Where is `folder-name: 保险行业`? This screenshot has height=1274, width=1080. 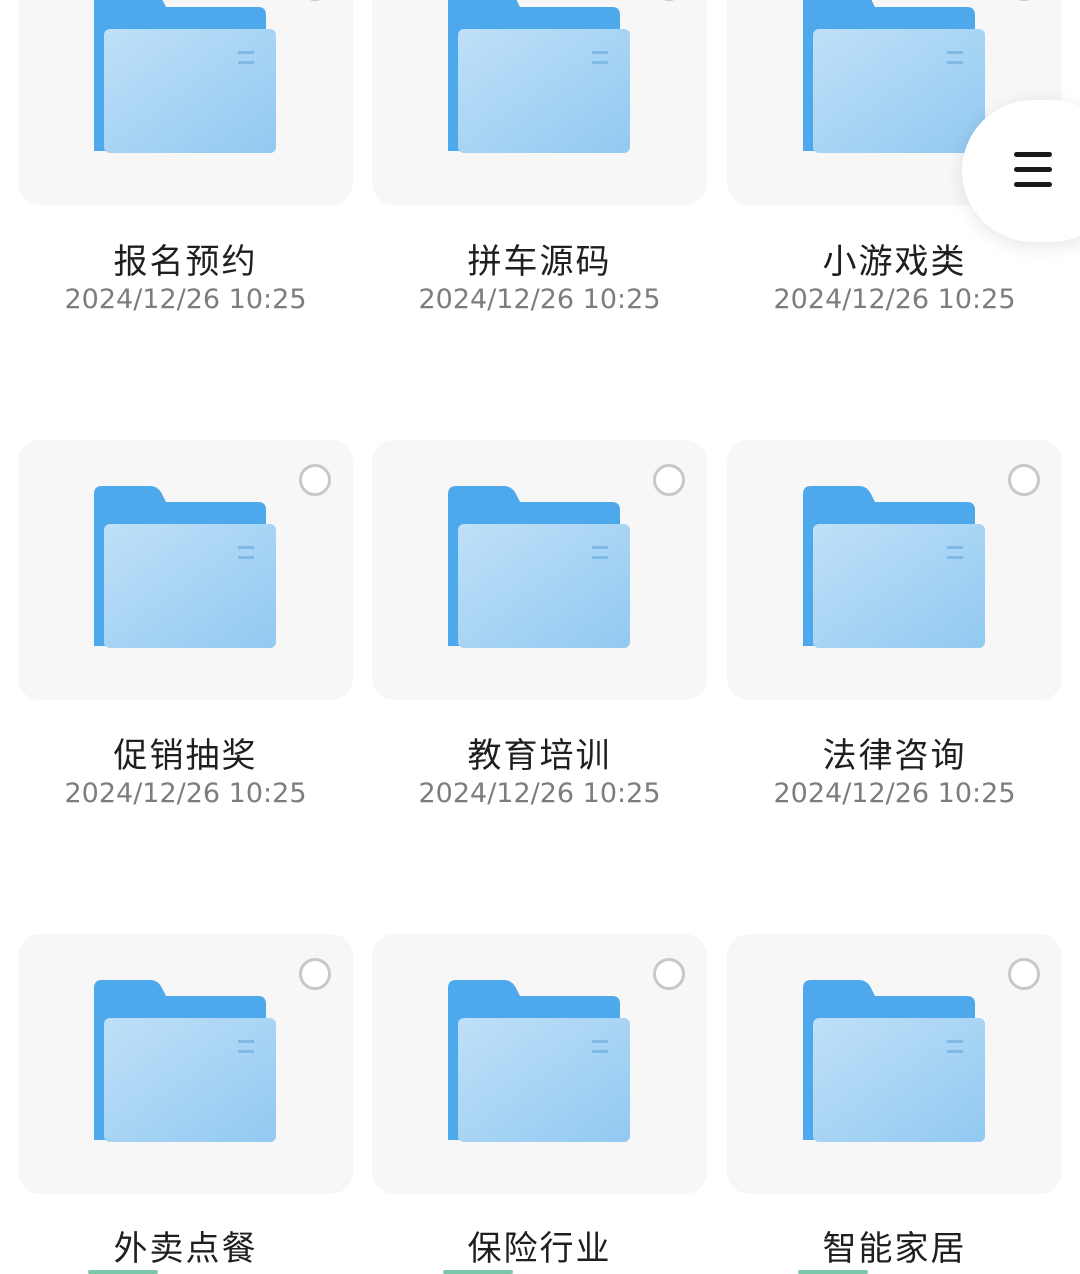
folder-name: 保险行业 is located at coordinates (539, 1249).